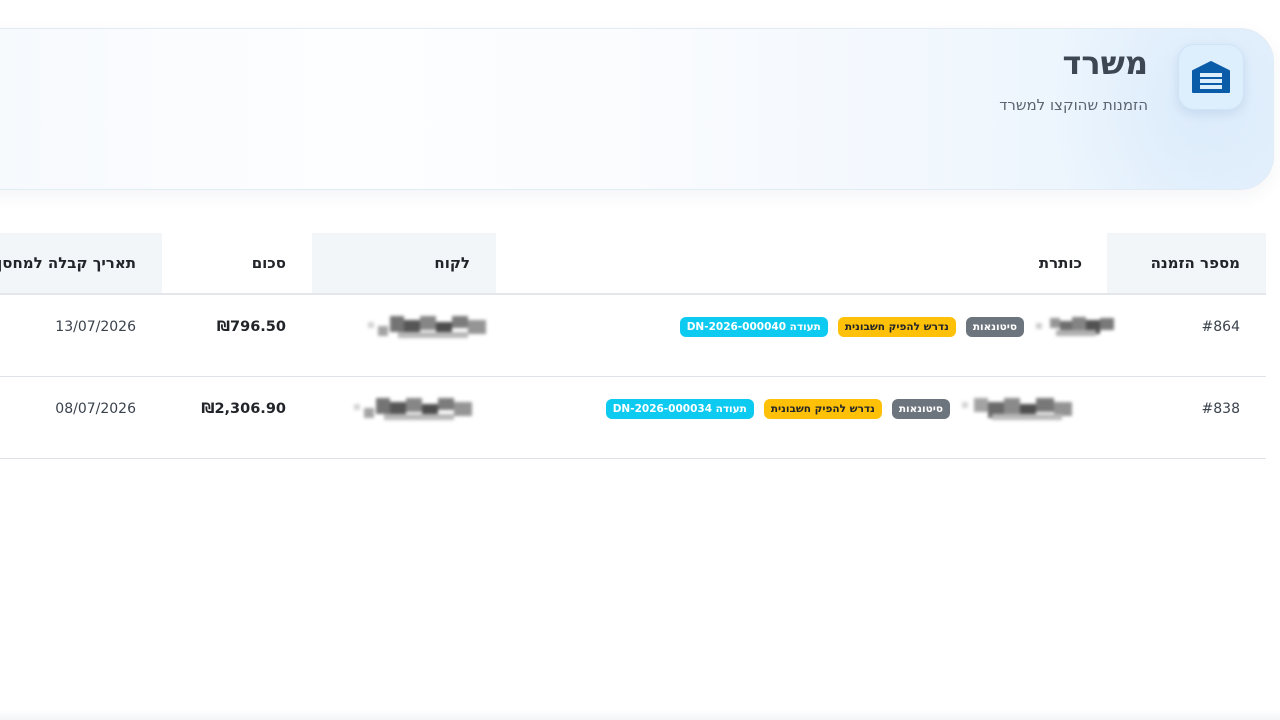  I want to click on document-badge: תעודה DN-2026-000034, so click(679, 409).